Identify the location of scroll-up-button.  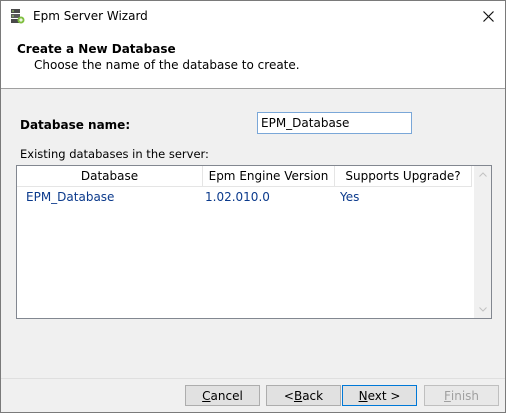
(482, 174).